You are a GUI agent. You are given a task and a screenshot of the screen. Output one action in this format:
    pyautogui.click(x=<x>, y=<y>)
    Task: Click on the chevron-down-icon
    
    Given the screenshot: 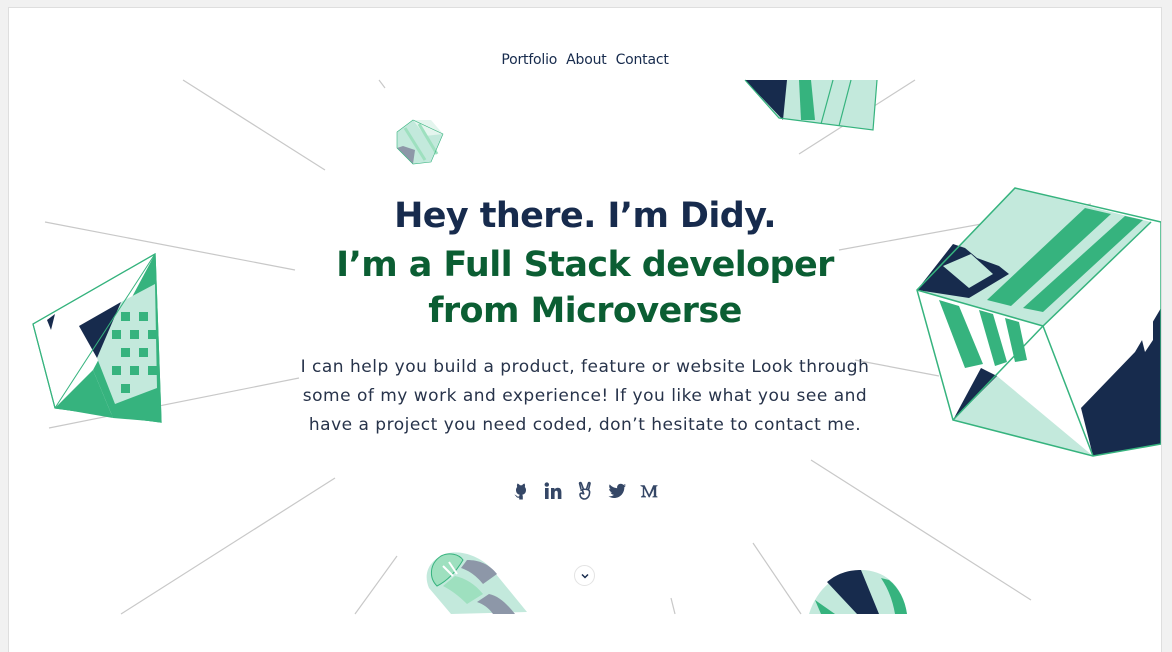 What is the action you would take?
    pyautogui.click(x=584, y=576)
    